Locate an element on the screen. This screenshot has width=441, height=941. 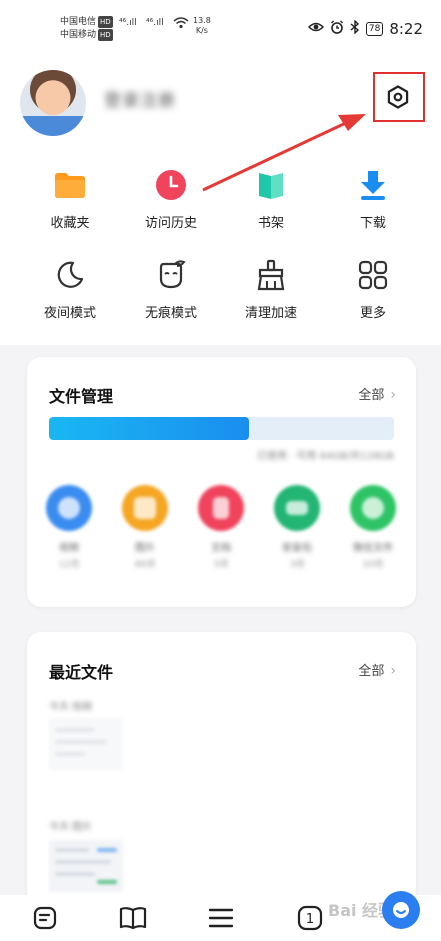
file-category-wechat: 微信文件 20项 is located at coordinates (373, 527).